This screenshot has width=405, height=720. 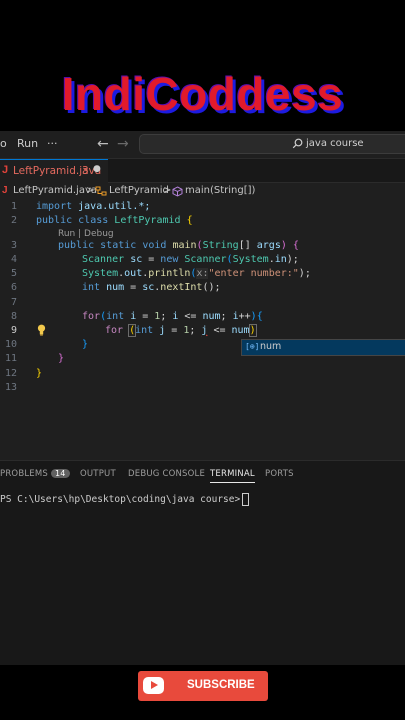 What do you see at coordinates (101, 191) in the screenshot?
I see `class-icon` at bounding box center [101, 191].